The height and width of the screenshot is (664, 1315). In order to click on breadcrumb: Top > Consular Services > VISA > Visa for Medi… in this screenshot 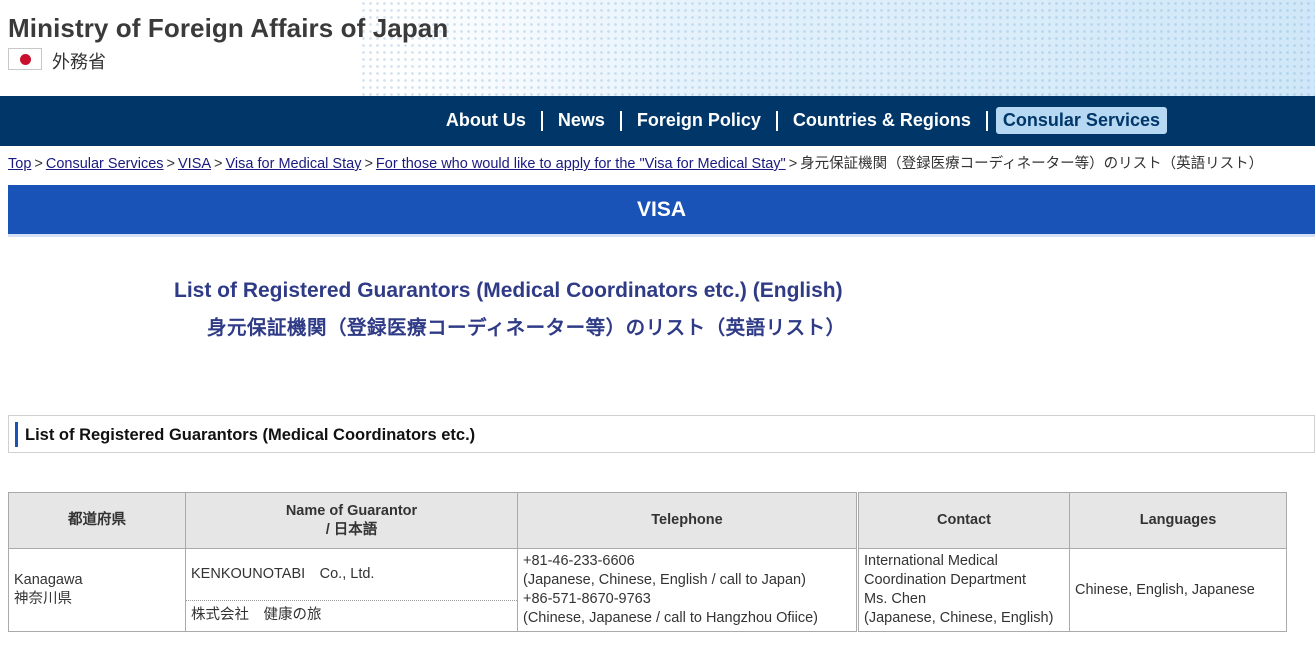, I will do `click(636, 164)`.